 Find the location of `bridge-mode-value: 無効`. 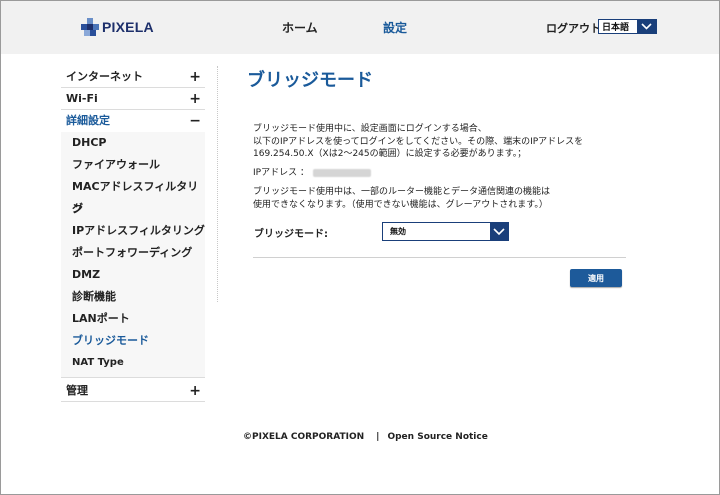

bridge-mode-value: 無効 is located at coordinates (398, 231).